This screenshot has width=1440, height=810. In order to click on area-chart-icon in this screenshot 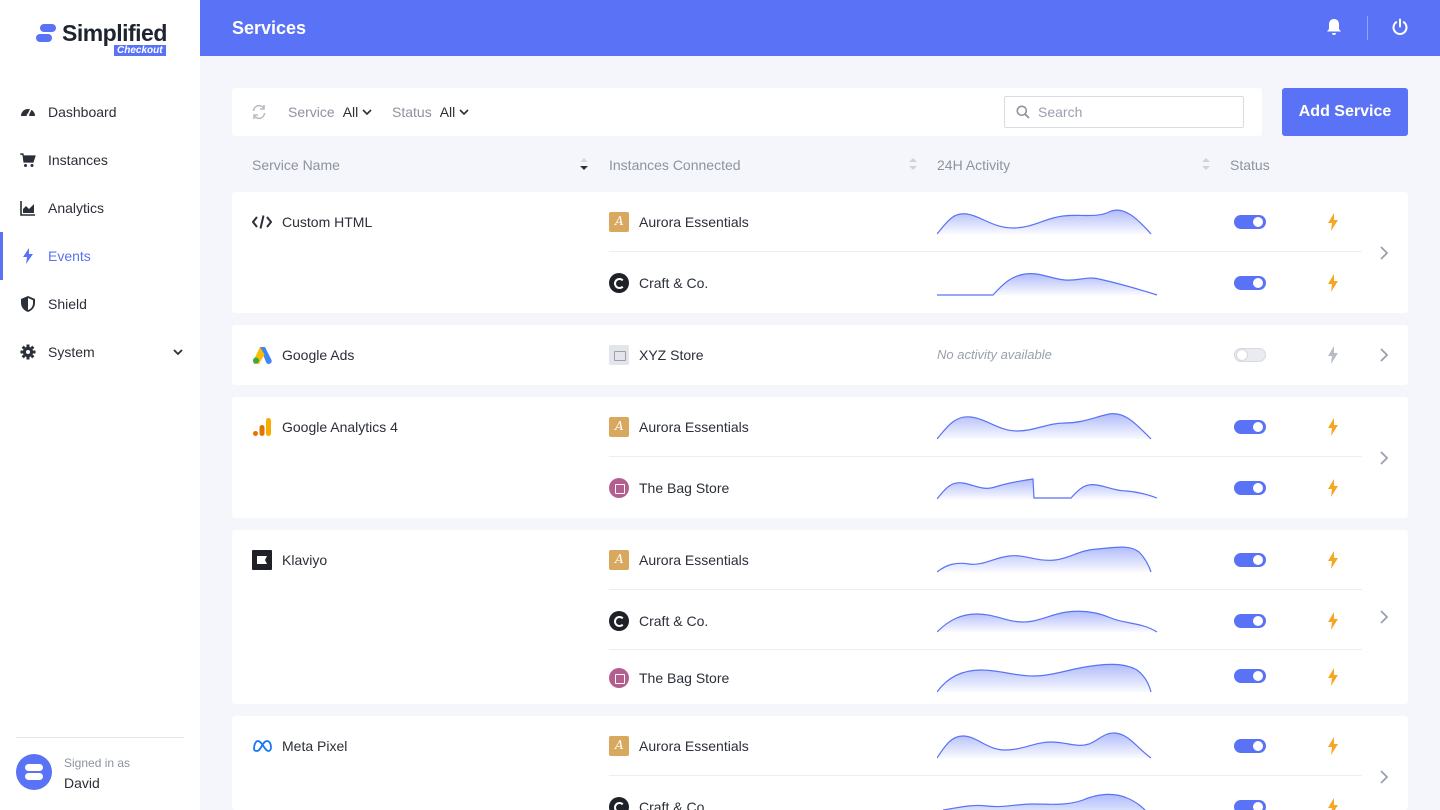, I will do `click(28, 208)`.